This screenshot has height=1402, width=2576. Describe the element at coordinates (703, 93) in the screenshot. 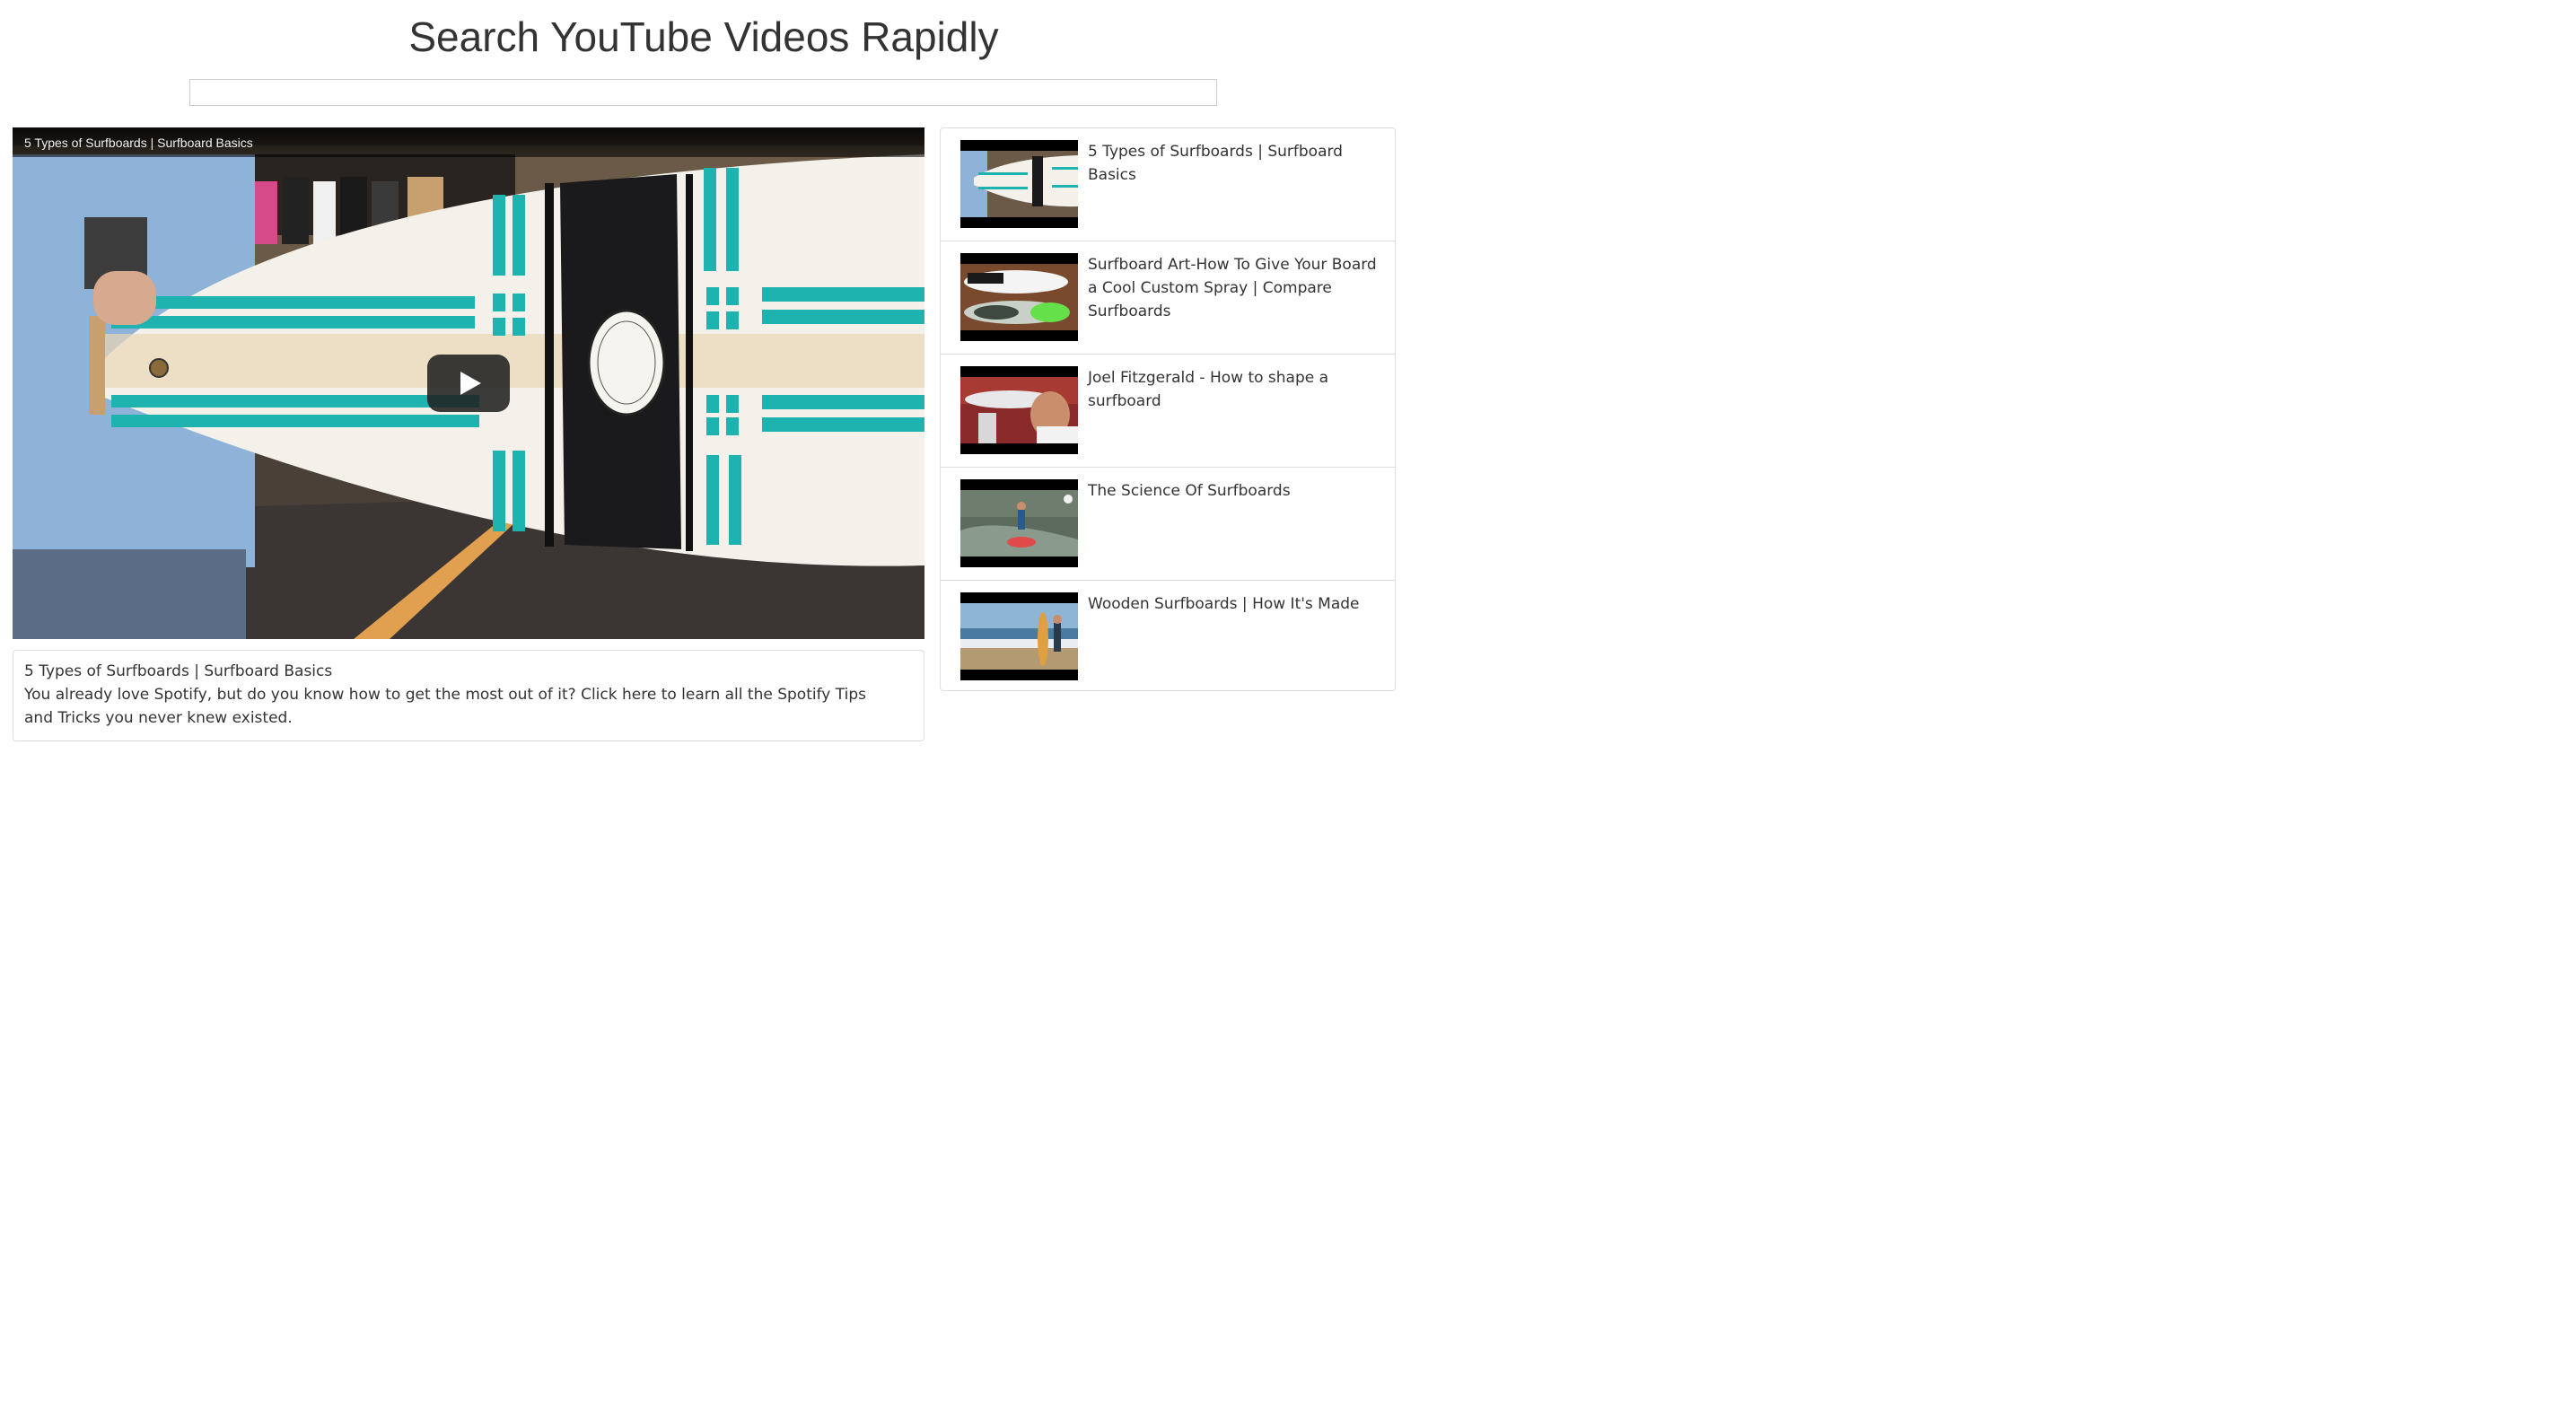

I see `search-input` at that location.